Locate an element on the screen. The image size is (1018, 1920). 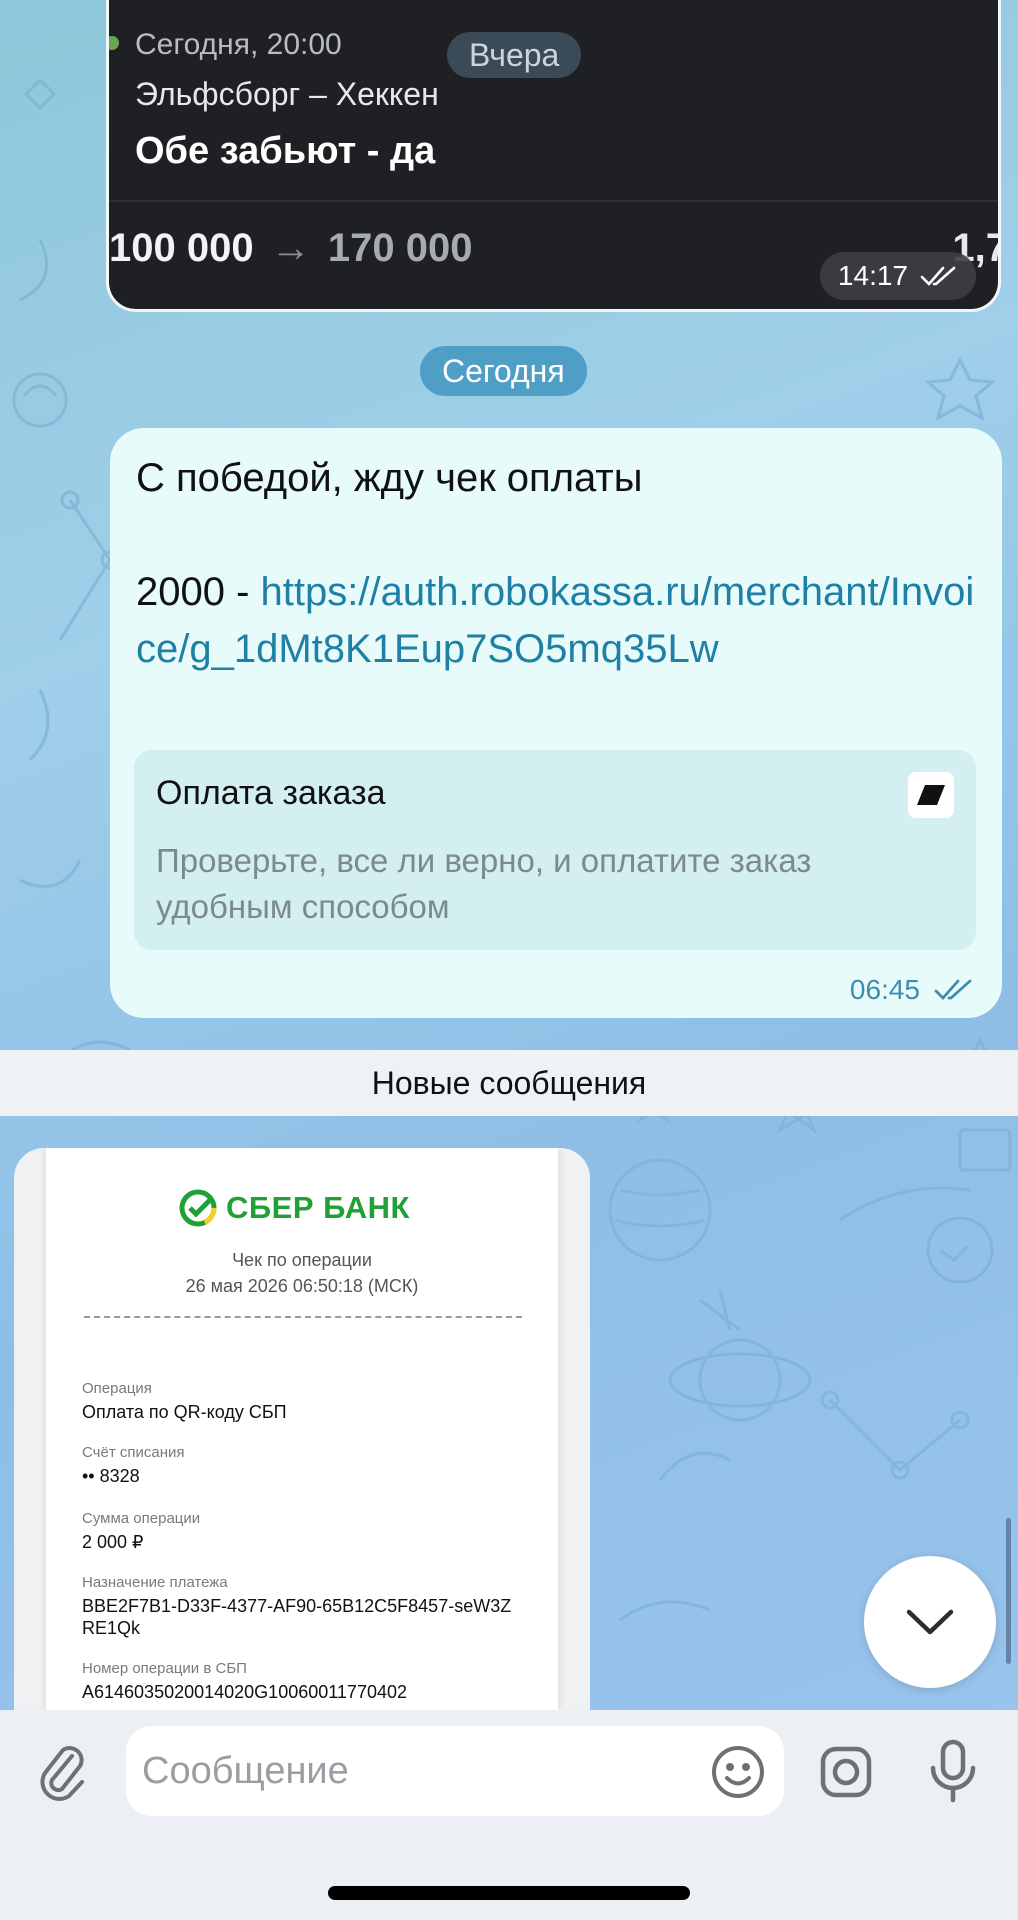
bet-outcome: Обе забьют - да is located at coordinates (285, 151).